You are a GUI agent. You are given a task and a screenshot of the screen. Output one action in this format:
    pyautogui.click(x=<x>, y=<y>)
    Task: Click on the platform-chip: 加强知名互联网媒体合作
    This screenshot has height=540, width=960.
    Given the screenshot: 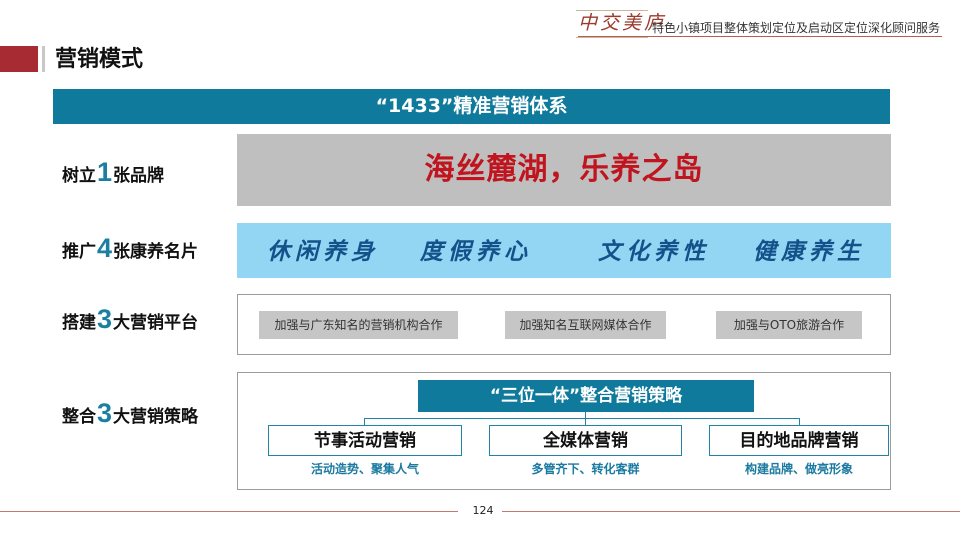 What is the action you would take?
    pyautogui.click(x=585, y=325)
    